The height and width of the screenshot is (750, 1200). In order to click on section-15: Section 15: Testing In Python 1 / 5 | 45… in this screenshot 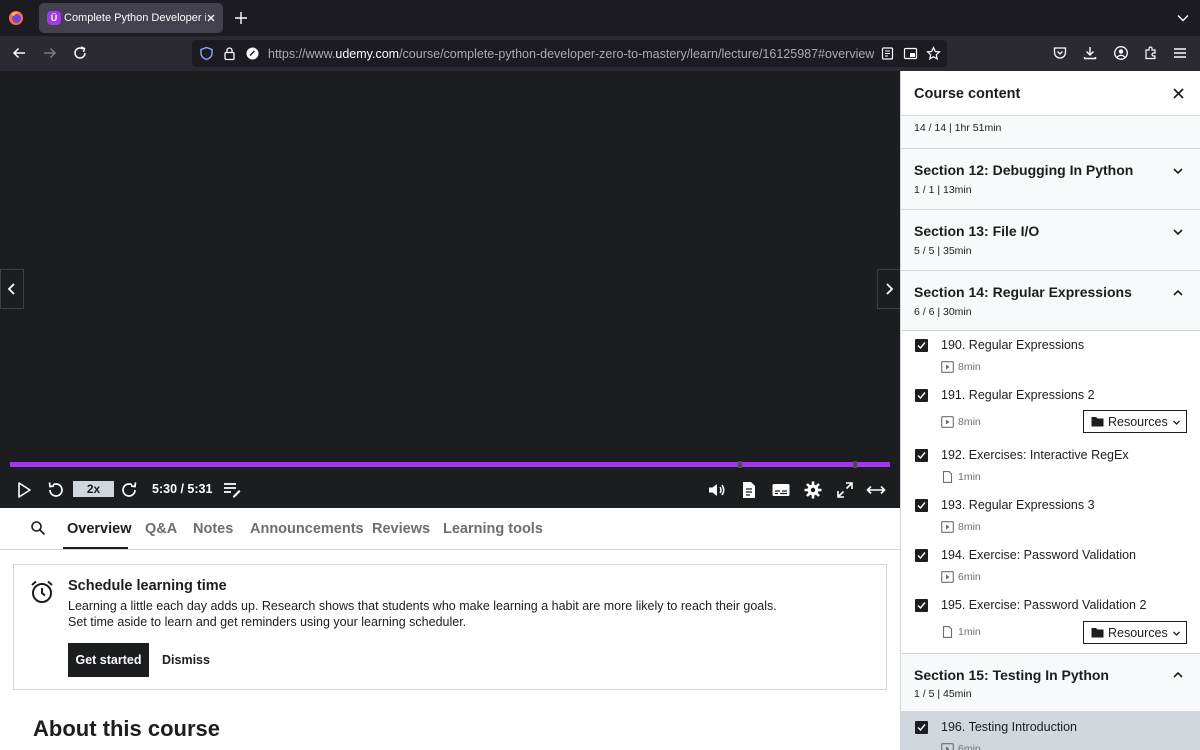, I will do `click(1050, 682)`.